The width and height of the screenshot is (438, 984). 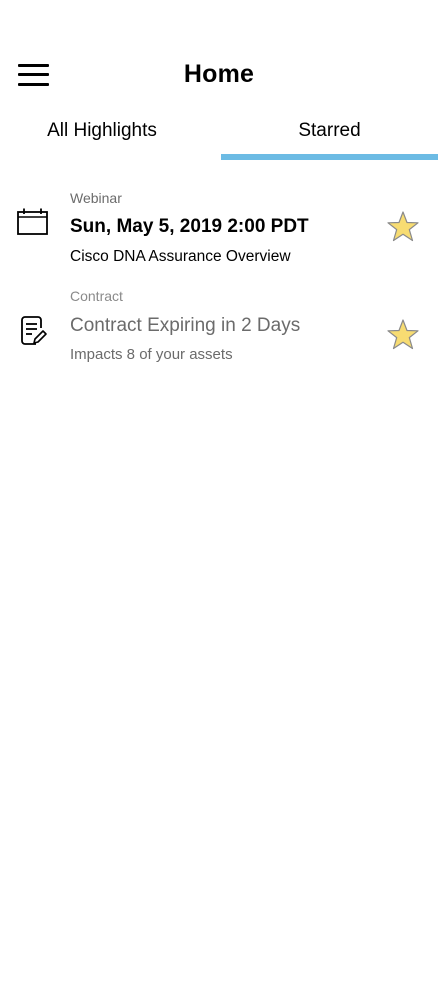 I want to click on item-detail: Cisco DNA Assurance Overview, so click(x=180, y=256).